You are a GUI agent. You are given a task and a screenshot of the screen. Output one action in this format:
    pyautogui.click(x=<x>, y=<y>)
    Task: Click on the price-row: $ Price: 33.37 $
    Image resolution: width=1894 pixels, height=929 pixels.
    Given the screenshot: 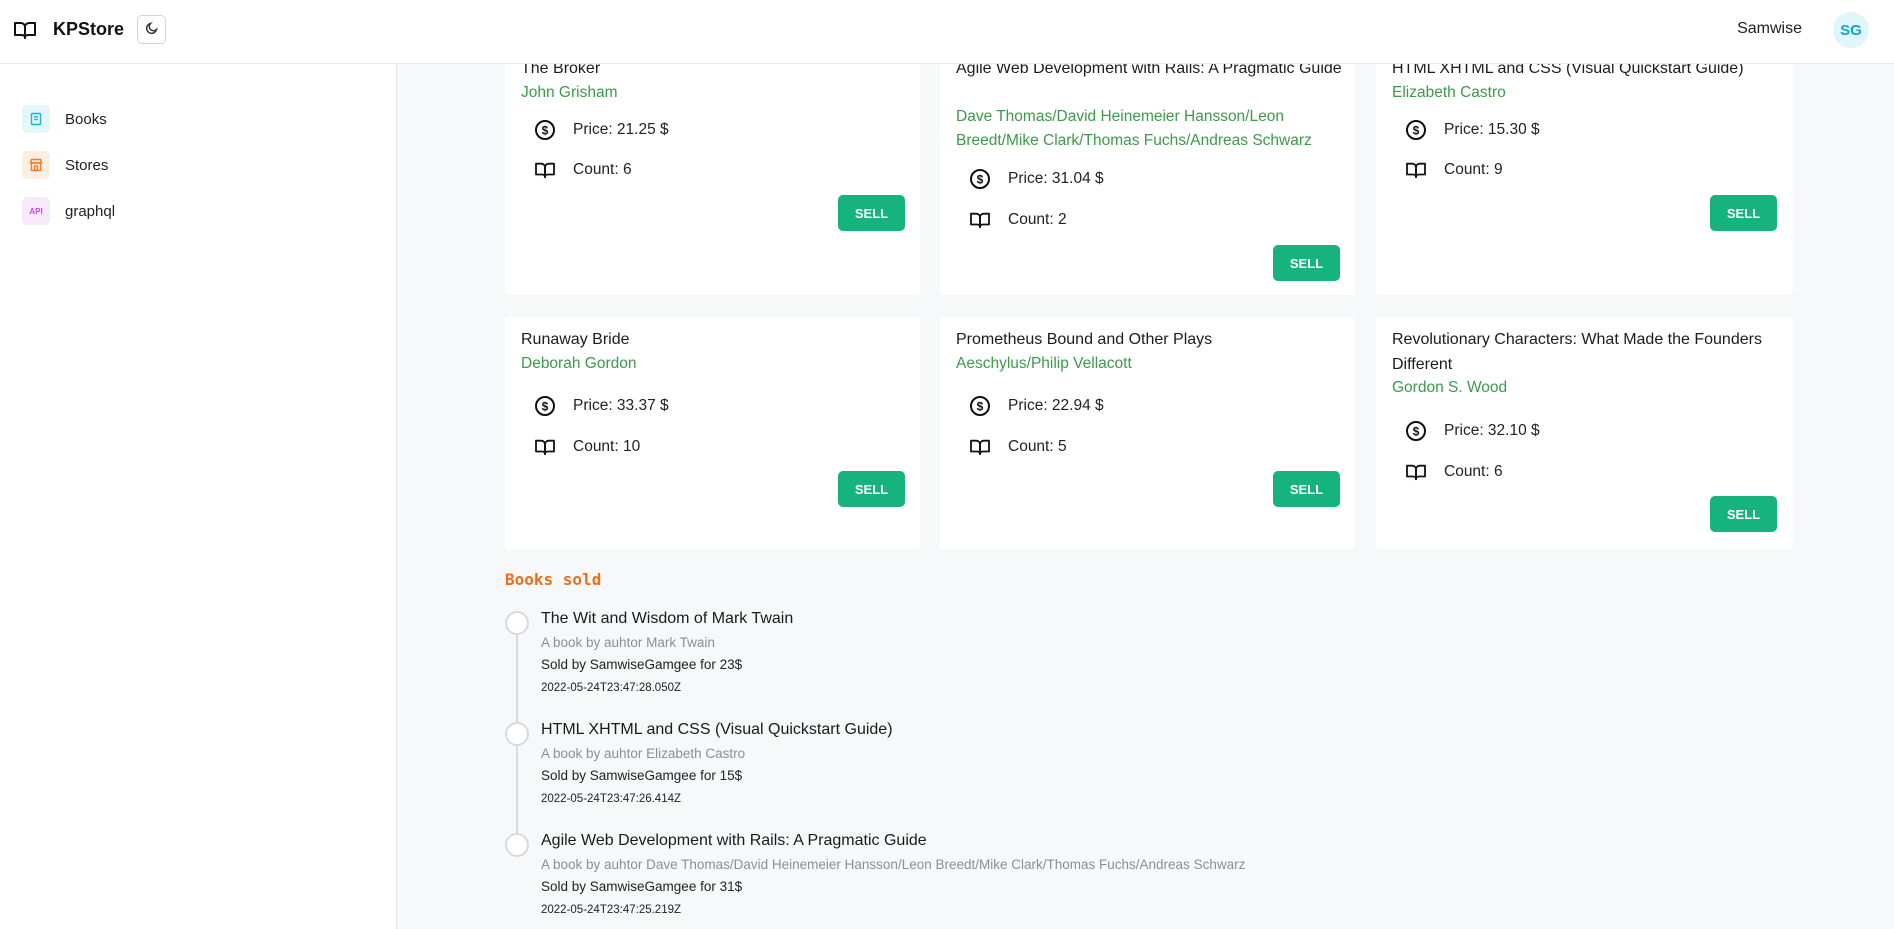 What is the action you would take?
    pyautogui.click(x=601, y=406)
    